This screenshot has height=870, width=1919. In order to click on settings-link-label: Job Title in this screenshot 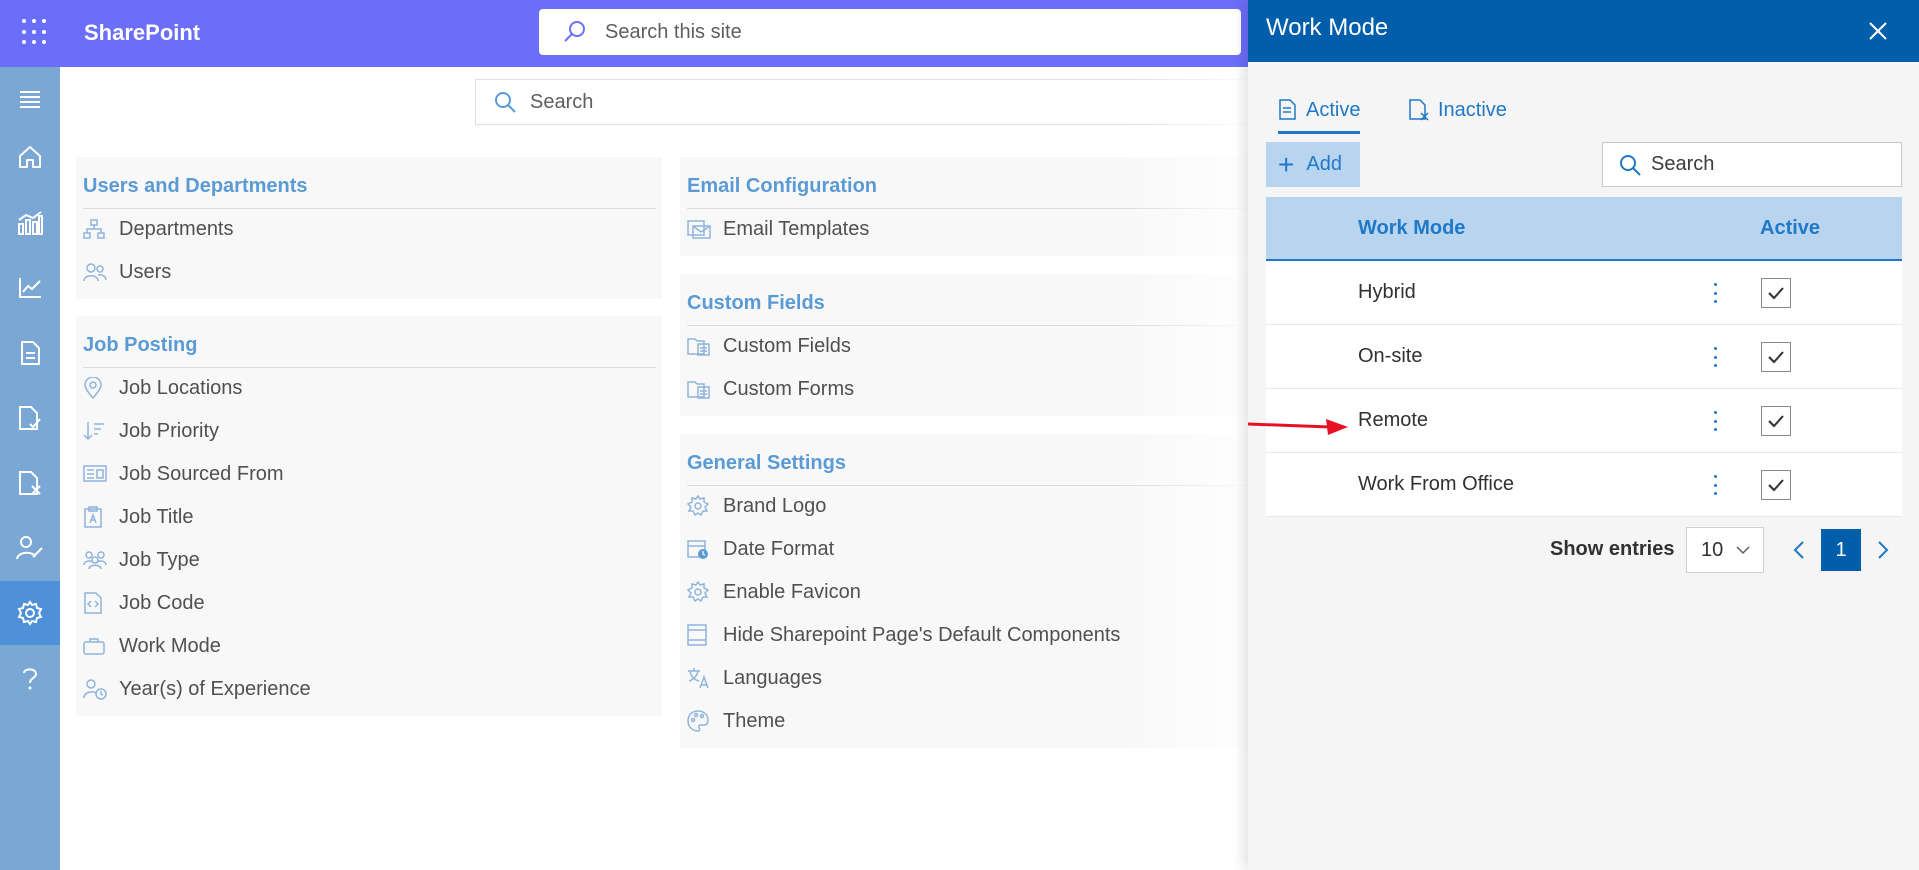, I will do `click(156, 516)`.